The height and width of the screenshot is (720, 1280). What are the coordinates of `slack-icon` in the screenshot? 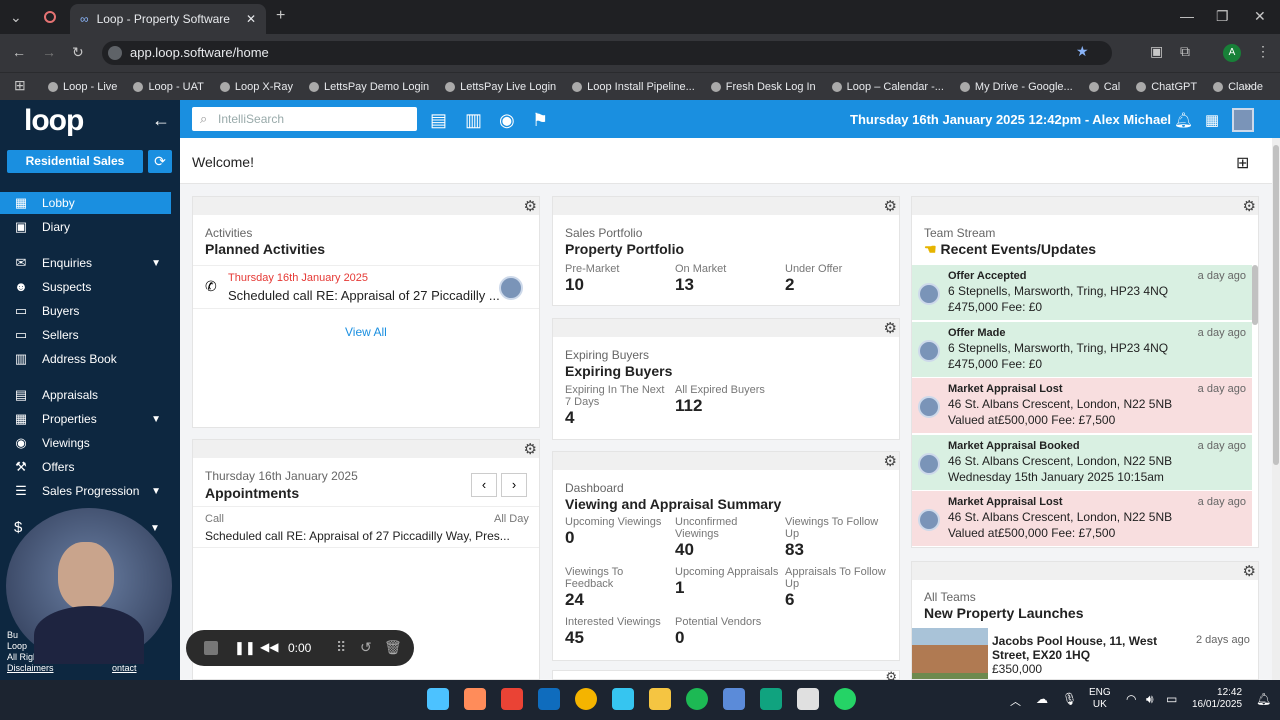 It's located at (623, 699).